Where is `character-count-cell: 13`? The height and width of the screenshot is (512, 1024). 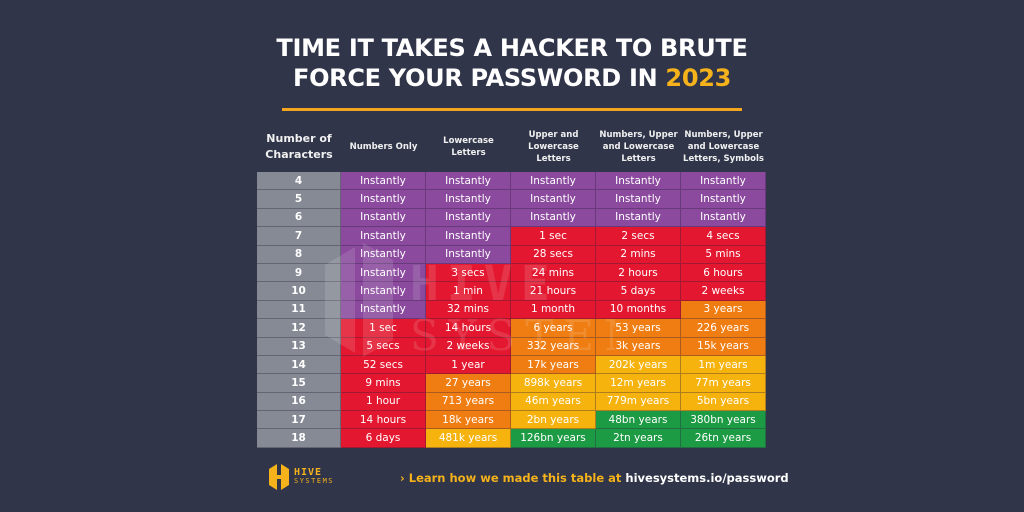 character-count-cell: 13 is located at coordinates (299, 346).